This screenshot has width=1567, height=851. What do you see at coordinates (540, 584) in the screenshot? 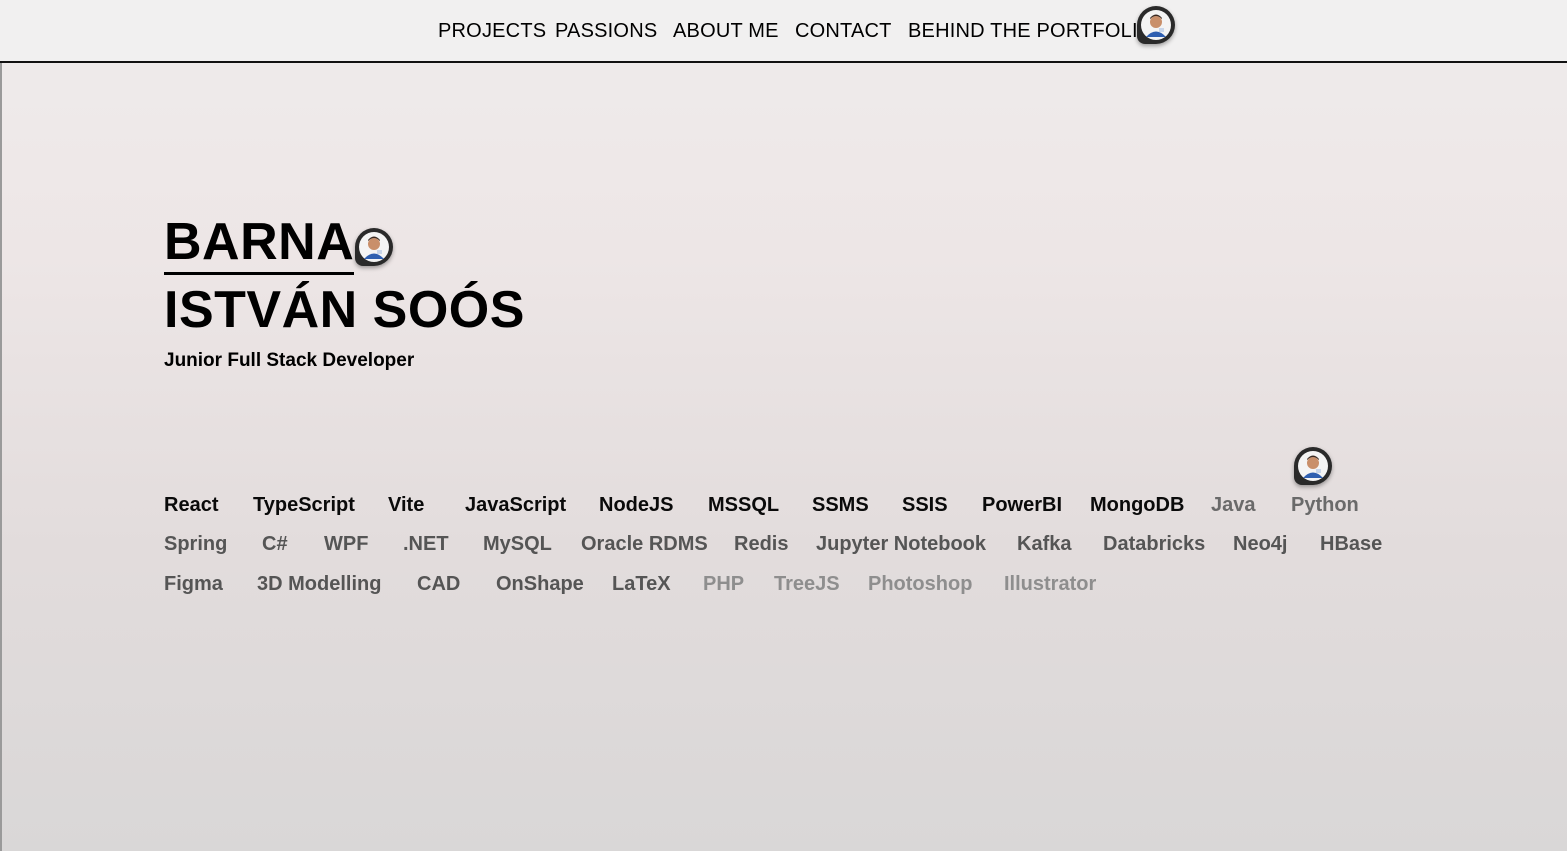
I see `skill-tag: OnShape` at bounding box center [540, 584].